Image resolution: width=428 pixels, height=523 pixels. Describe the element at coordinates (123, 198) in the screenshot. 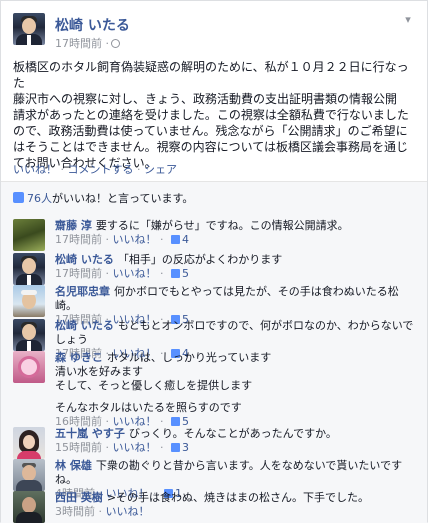

I see `likes-suffix: がいいね！と言っています。` at that location.